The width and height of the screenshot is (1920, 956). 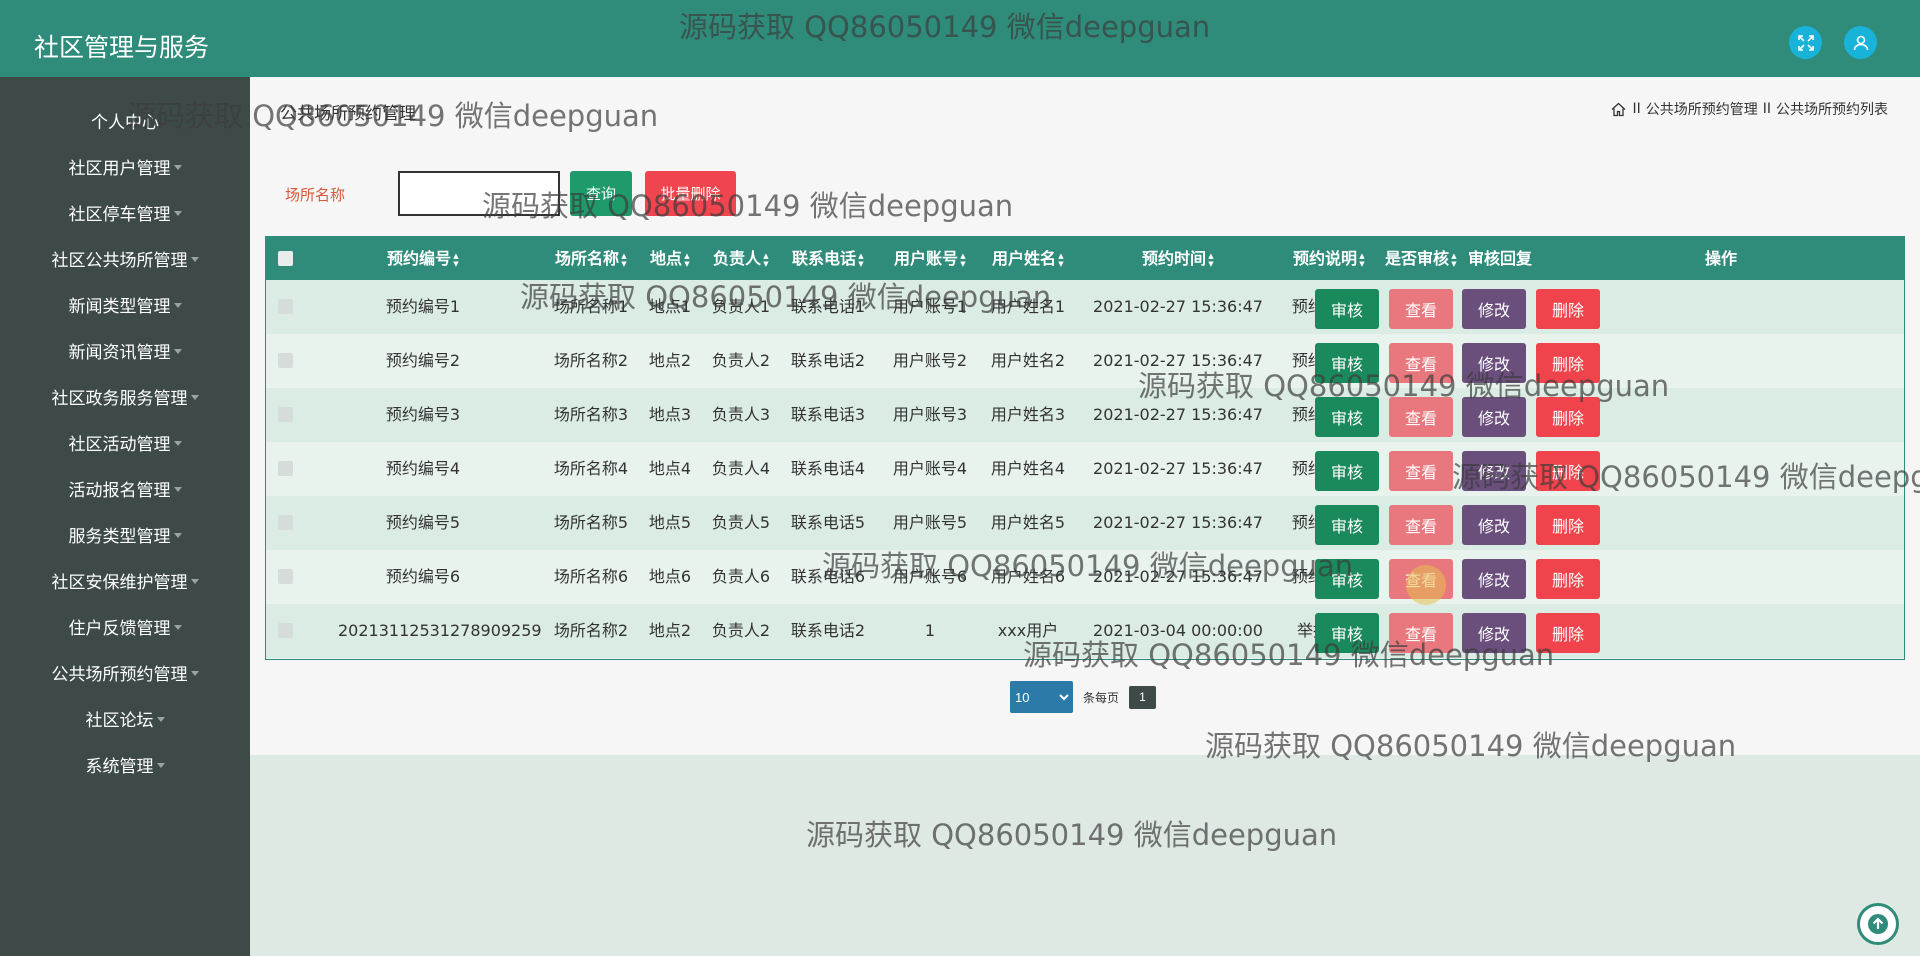 What do you see at coordinates (1178, 258) in the screenshot?
I see `column-header: 预约时间▲▼` at bounding box center [1178, 258].